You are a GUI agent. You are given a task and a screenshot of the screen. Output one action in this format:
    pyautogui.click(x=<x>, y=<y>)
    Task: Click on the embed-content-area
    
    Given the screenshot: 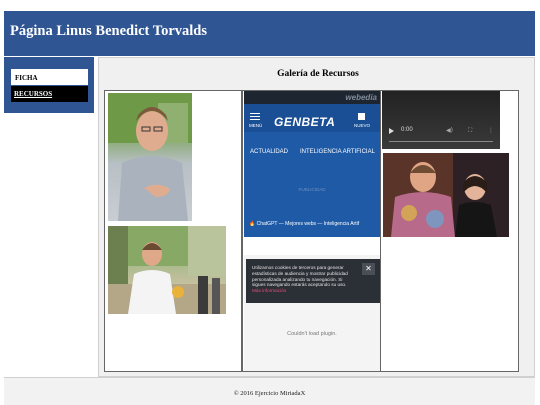 What is the action you would take?
    pyautogui.click(x=312, y=246)
    